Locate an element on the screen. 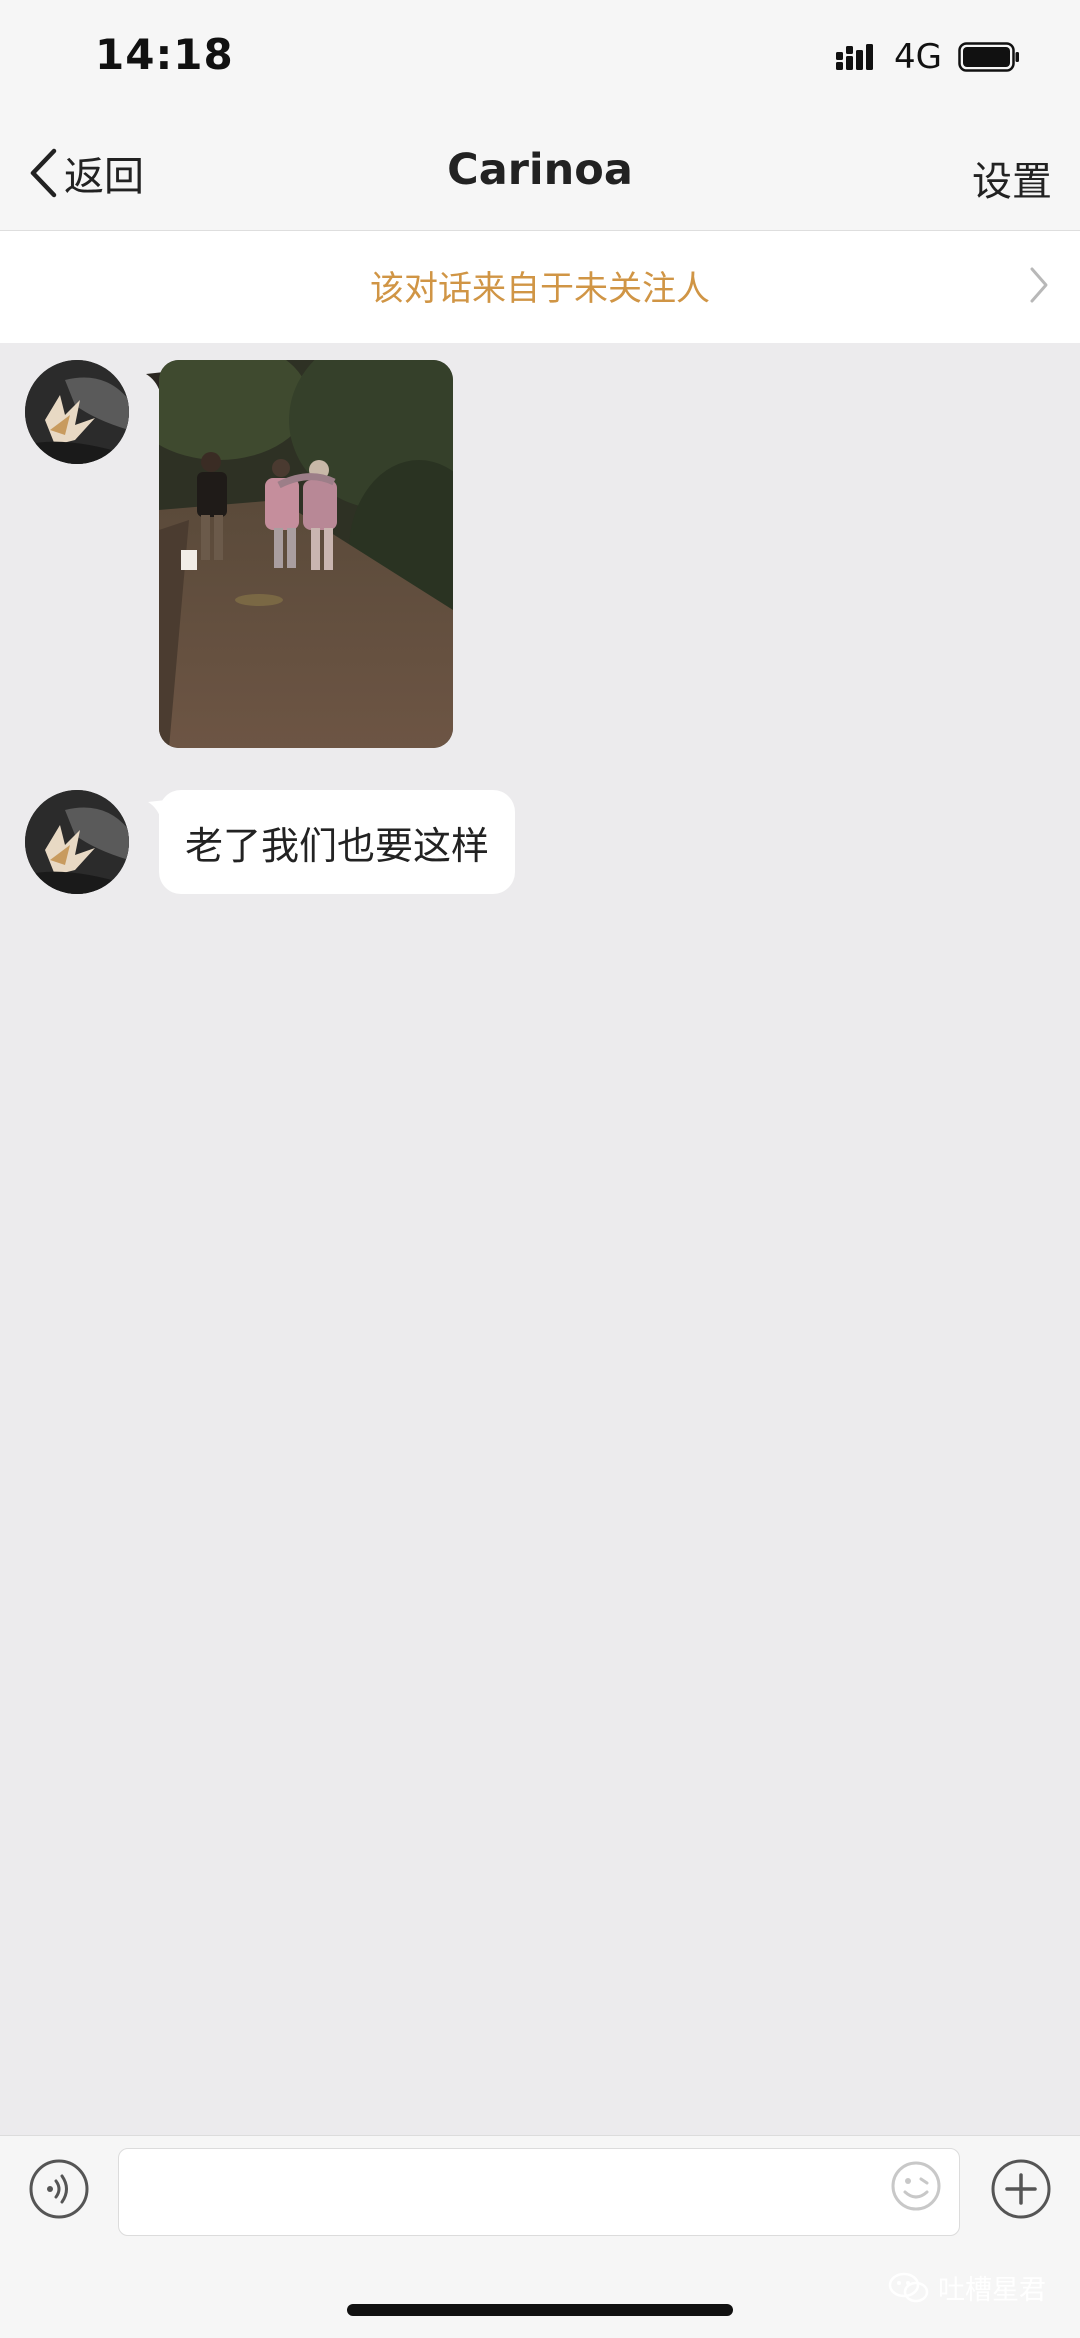  photo-icon is located at coordinates (306, 554).